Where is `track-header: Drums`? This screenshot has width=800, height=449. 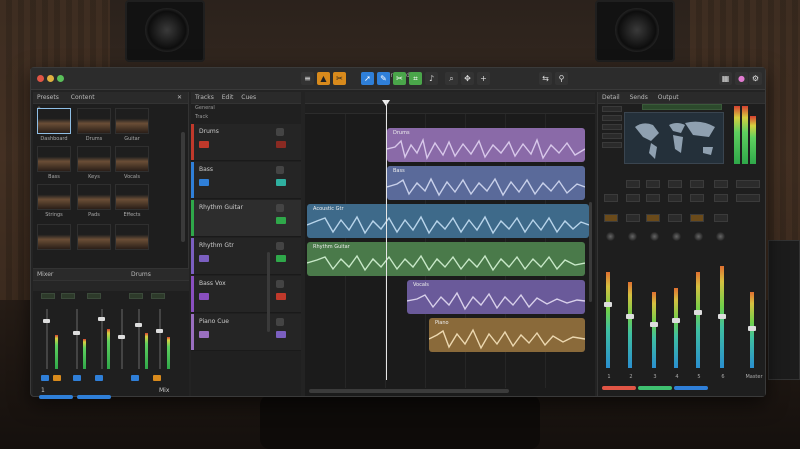 track-header: Drums is located at coordinates (246, 142).